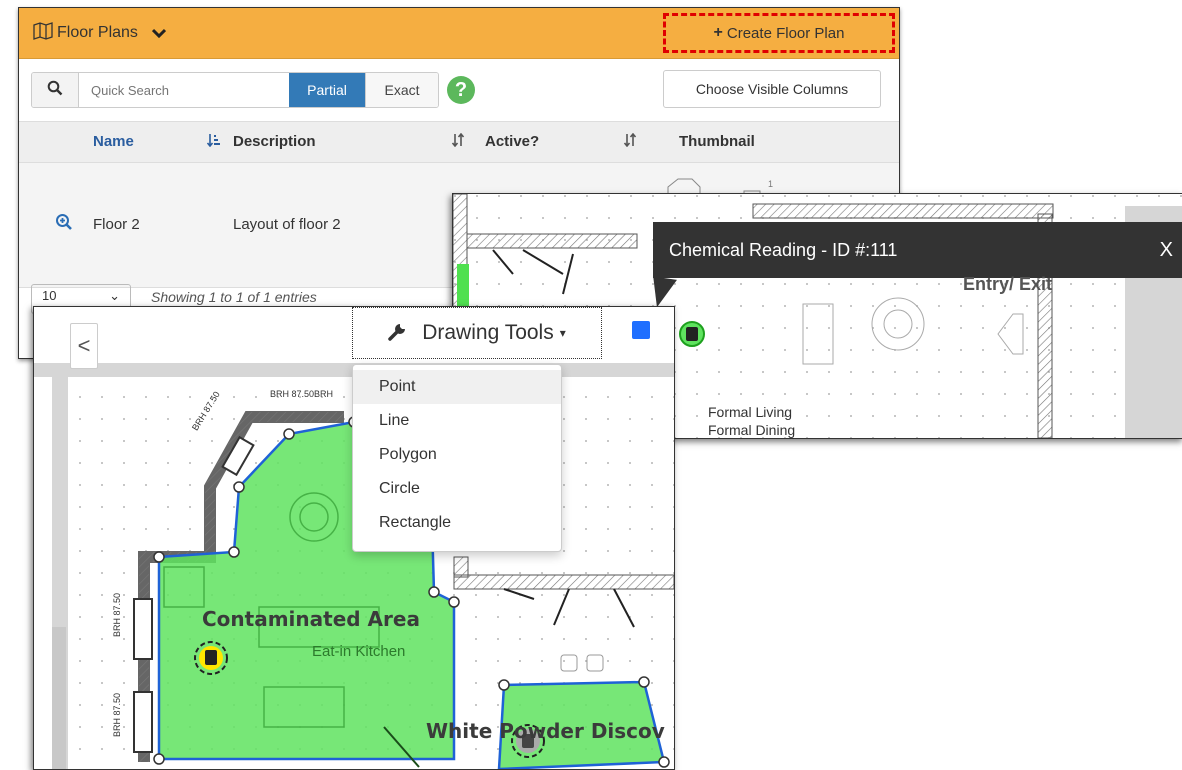 The image size is (1182, 770). I want to click on drawing-tools-button: Drawing Tools ▾, so click(477, 333).